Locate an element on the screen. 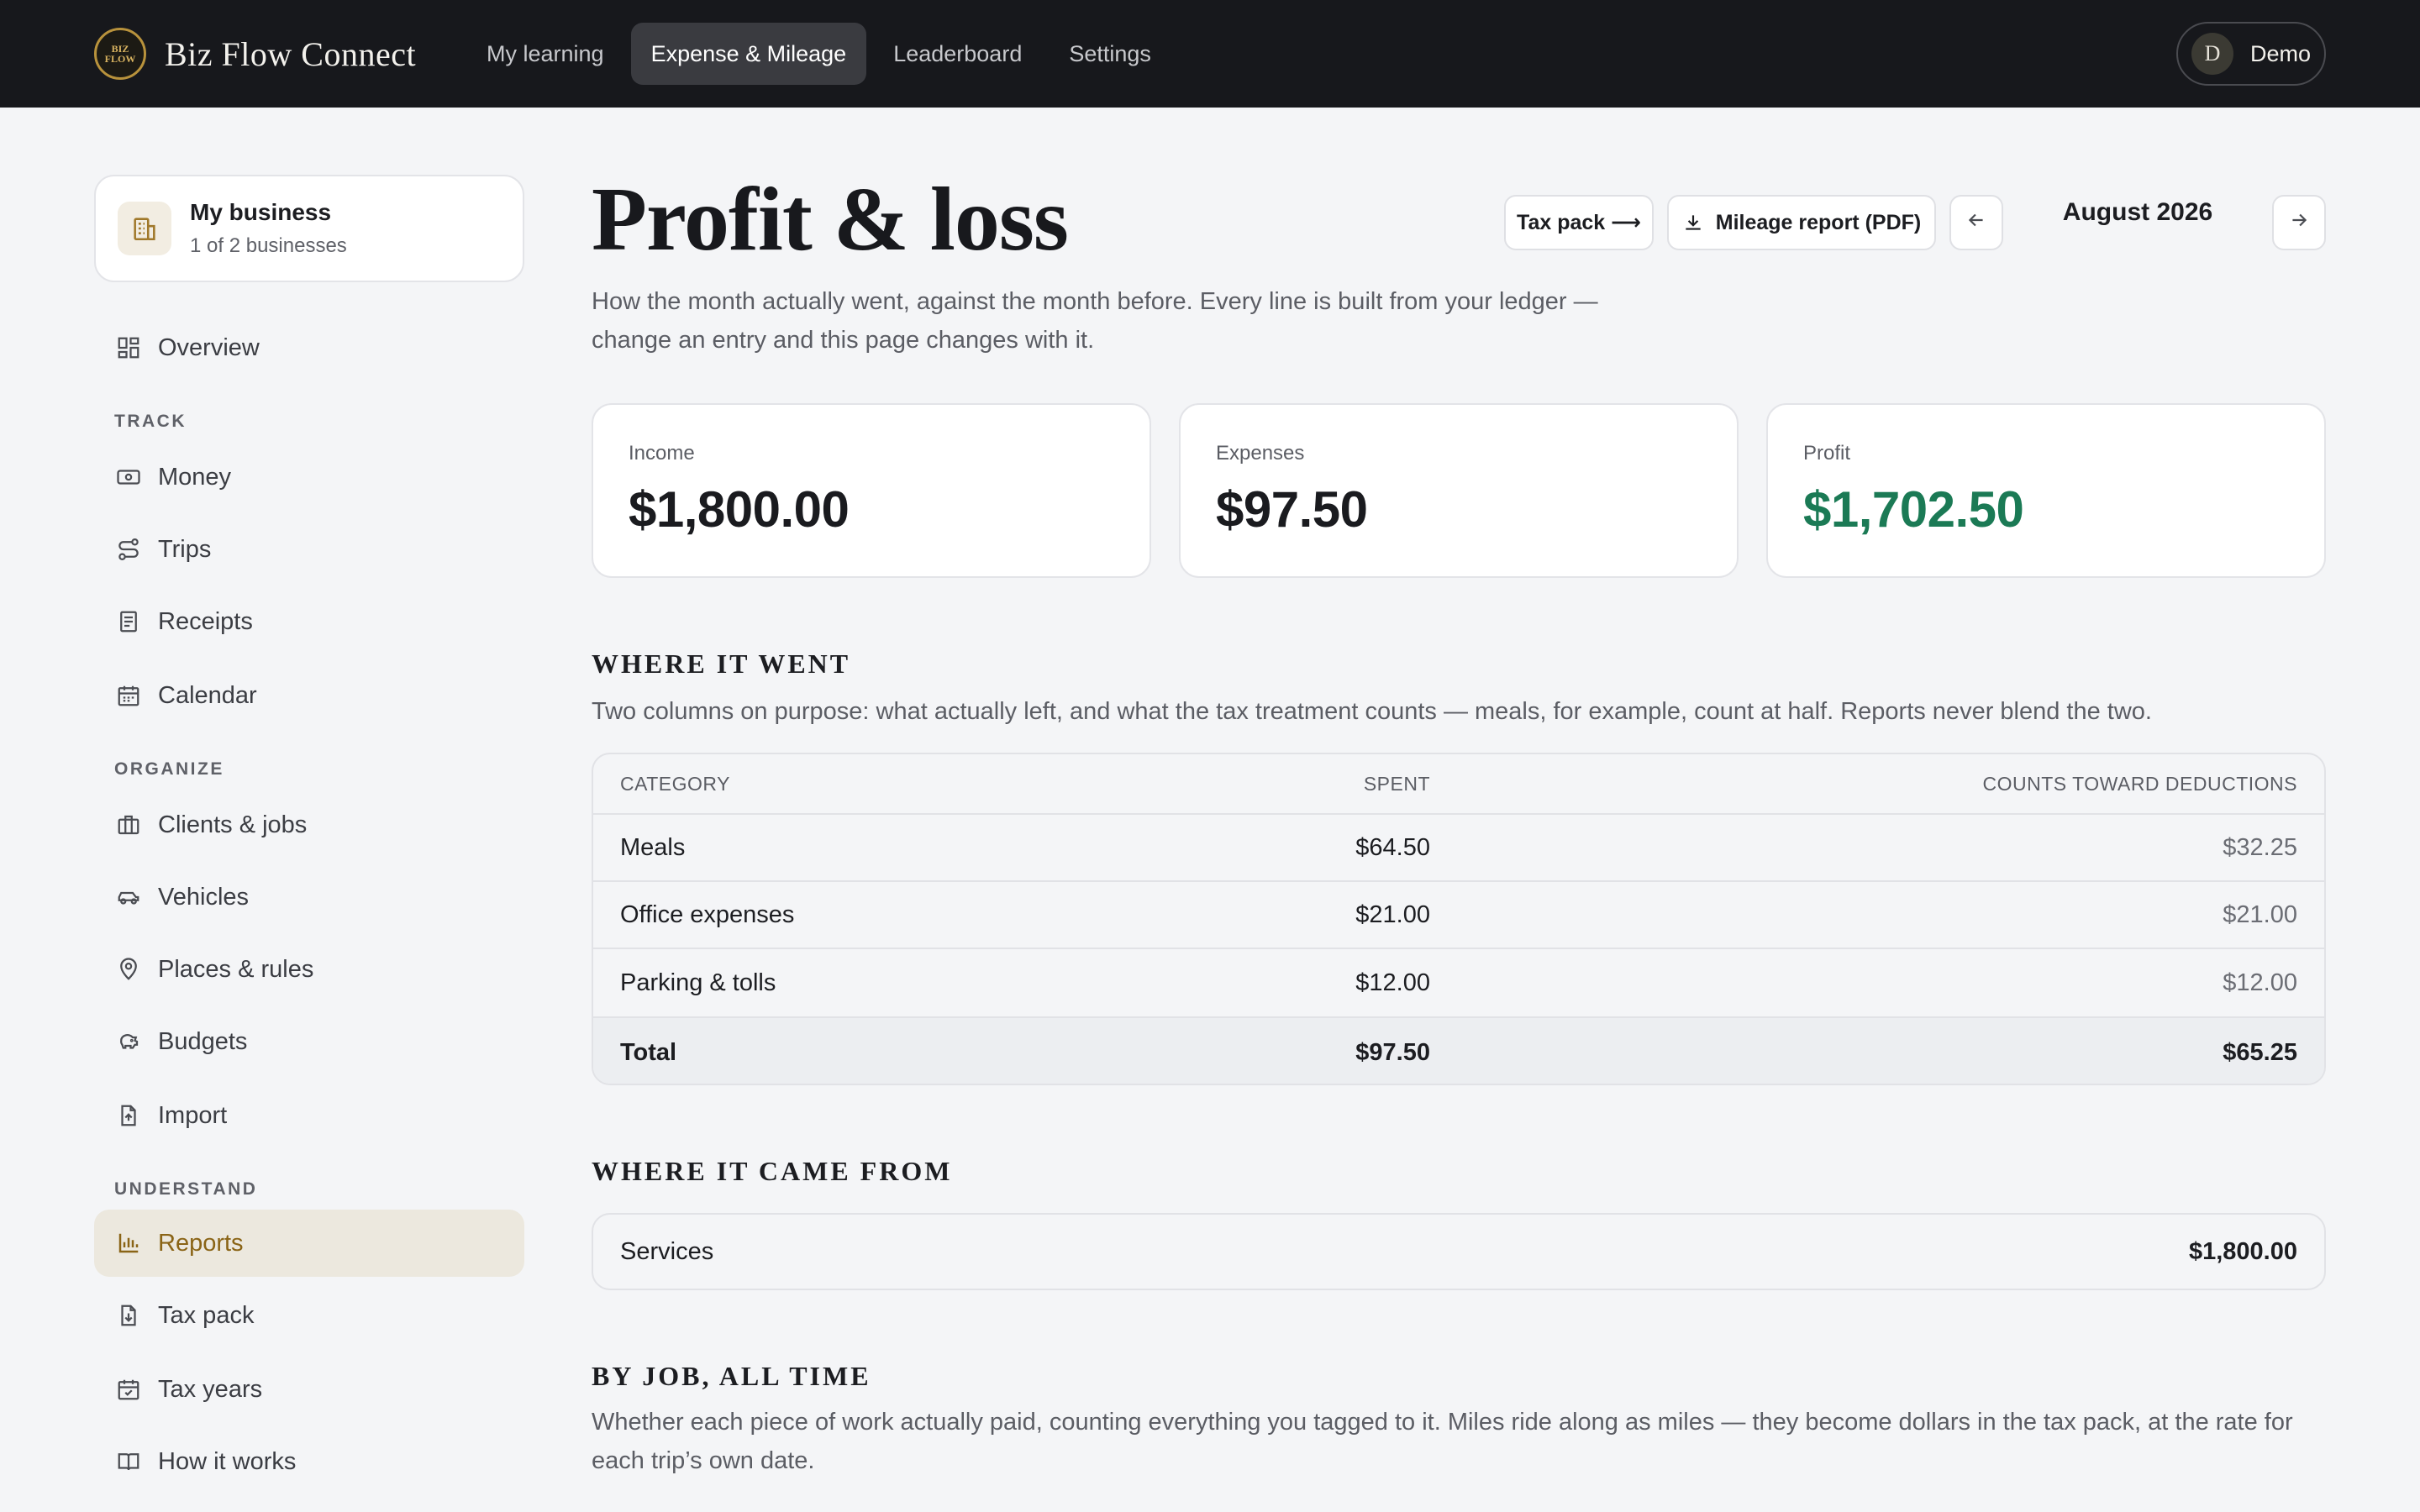 This screenshot has width=2420, height=1512. nav-settings: Settings is located at coordinates (1110, 54).